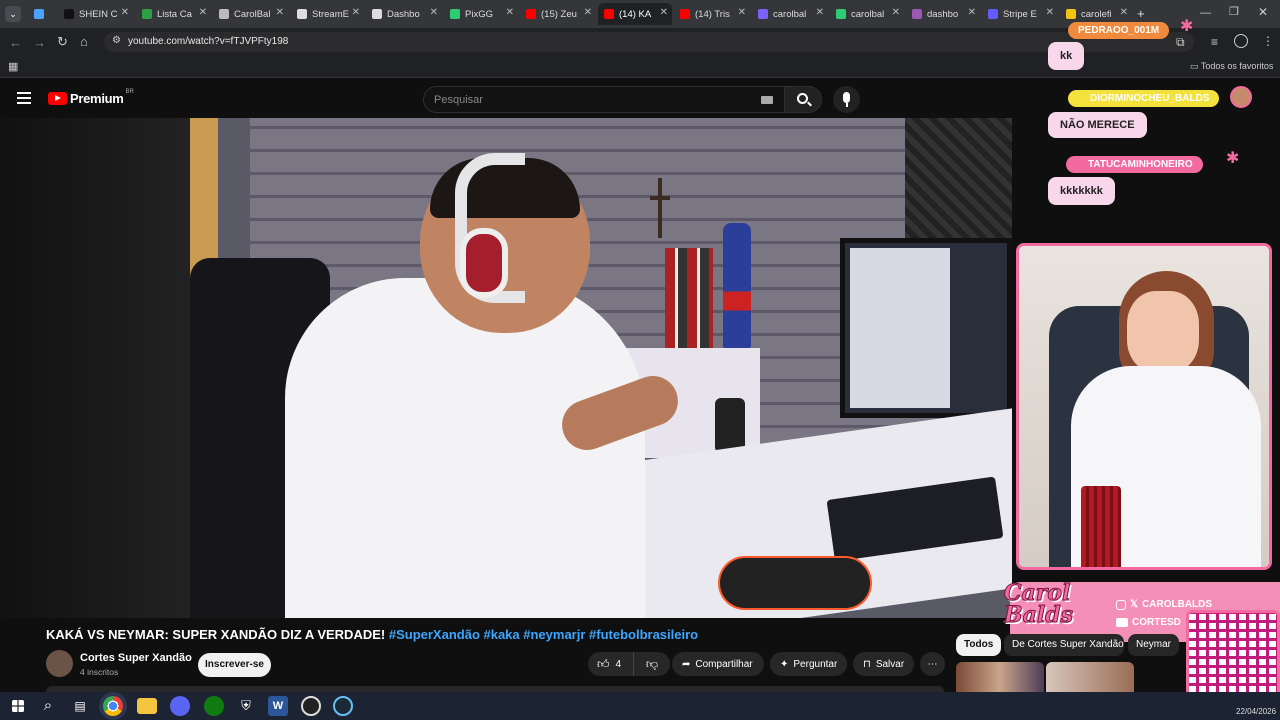 Image resolution: width=1280 pixels, height=720 pixels. Describe the element at coordinates (343, 706) in the screenshot. I see `steam-icon` at that location.